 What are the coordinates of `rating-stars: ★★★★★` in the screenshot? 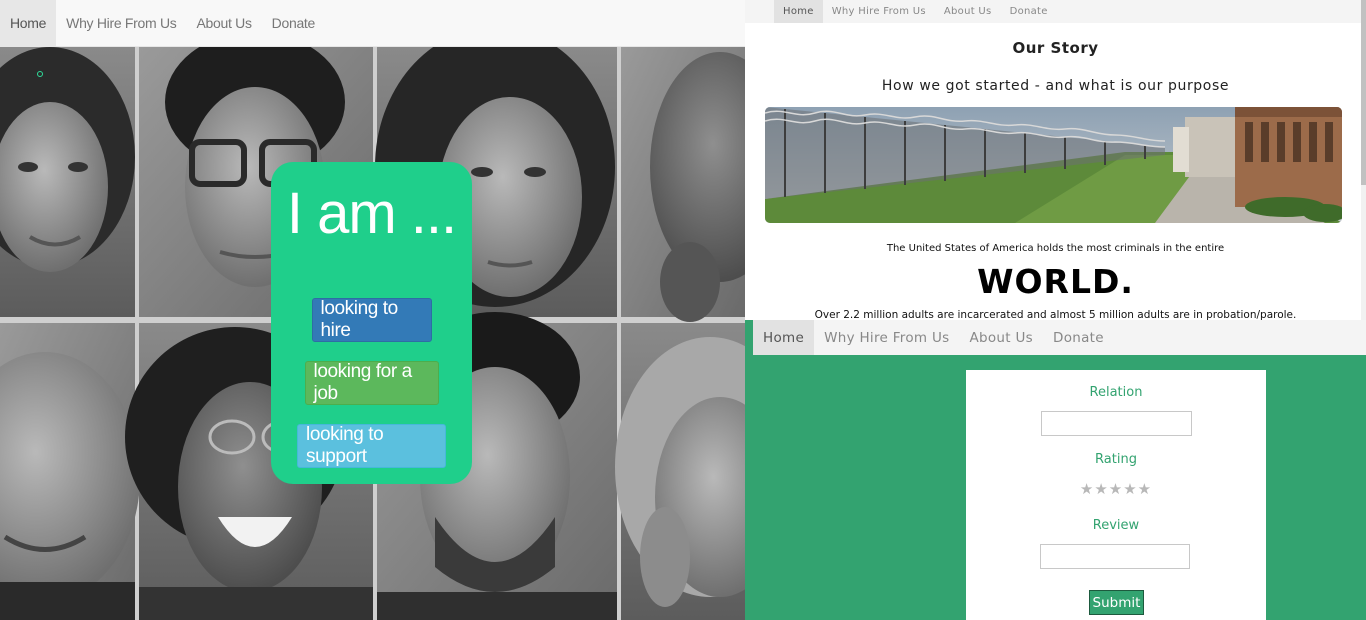 It's located at (1116, 489).